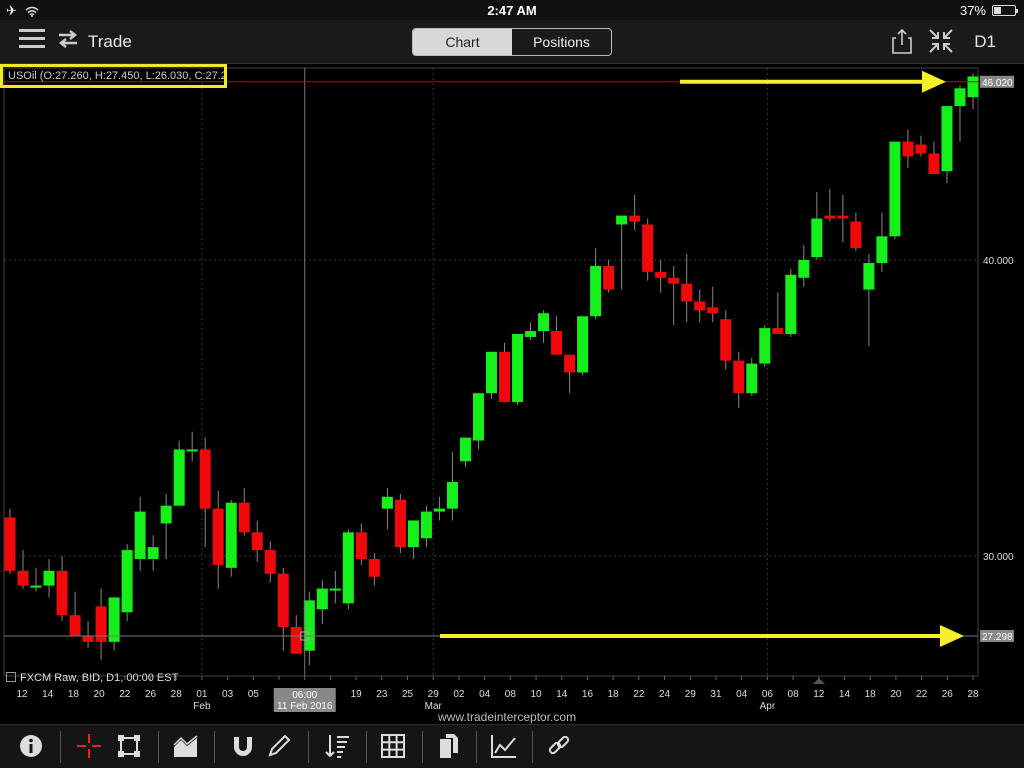  I want to click on battery-icon, so click(1005, 10).